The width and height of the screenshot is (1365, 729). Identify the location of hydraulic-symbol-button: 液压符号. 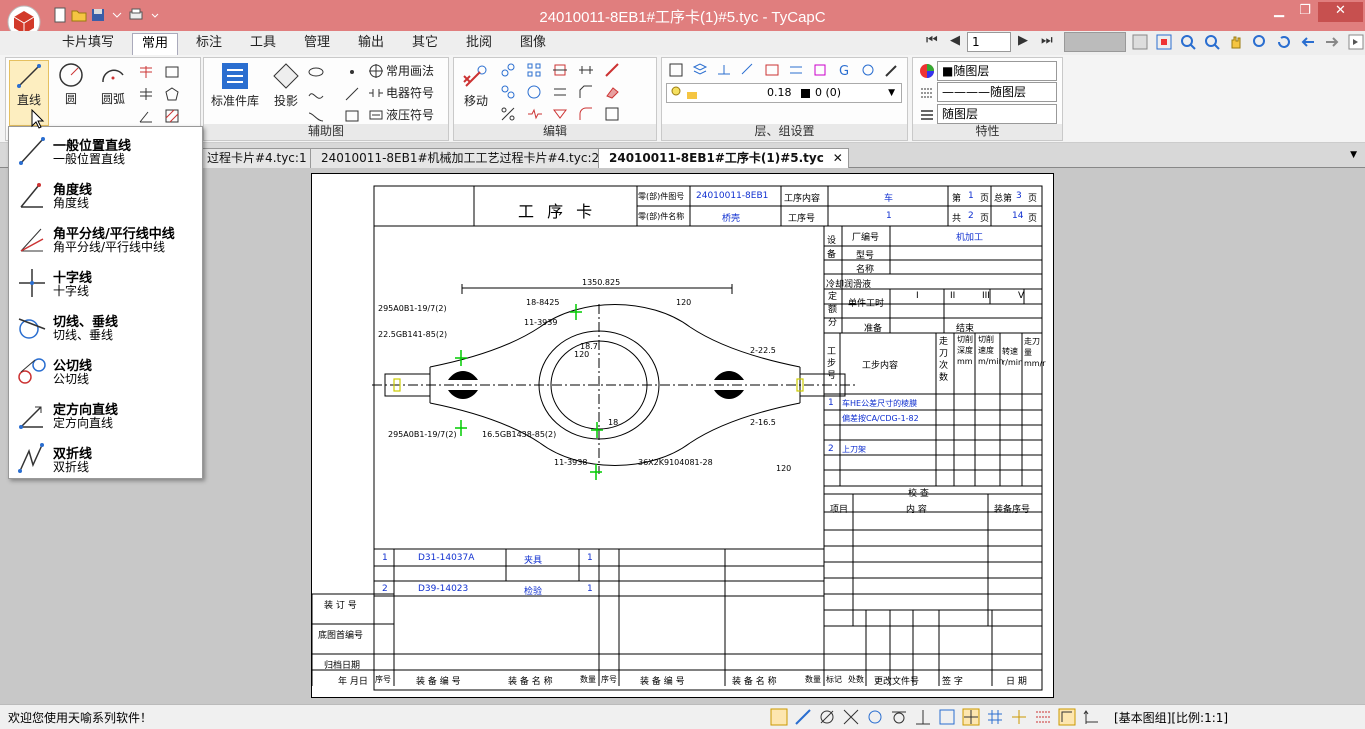
(401, 114).